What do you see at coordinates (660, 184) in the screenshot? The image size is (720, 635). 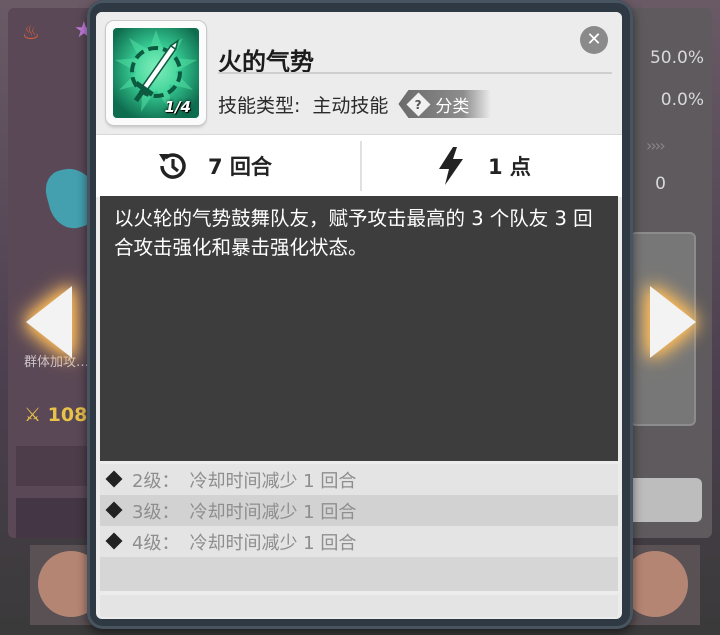 I see `stat-value-3: 0` at bounding box center [660, 184].